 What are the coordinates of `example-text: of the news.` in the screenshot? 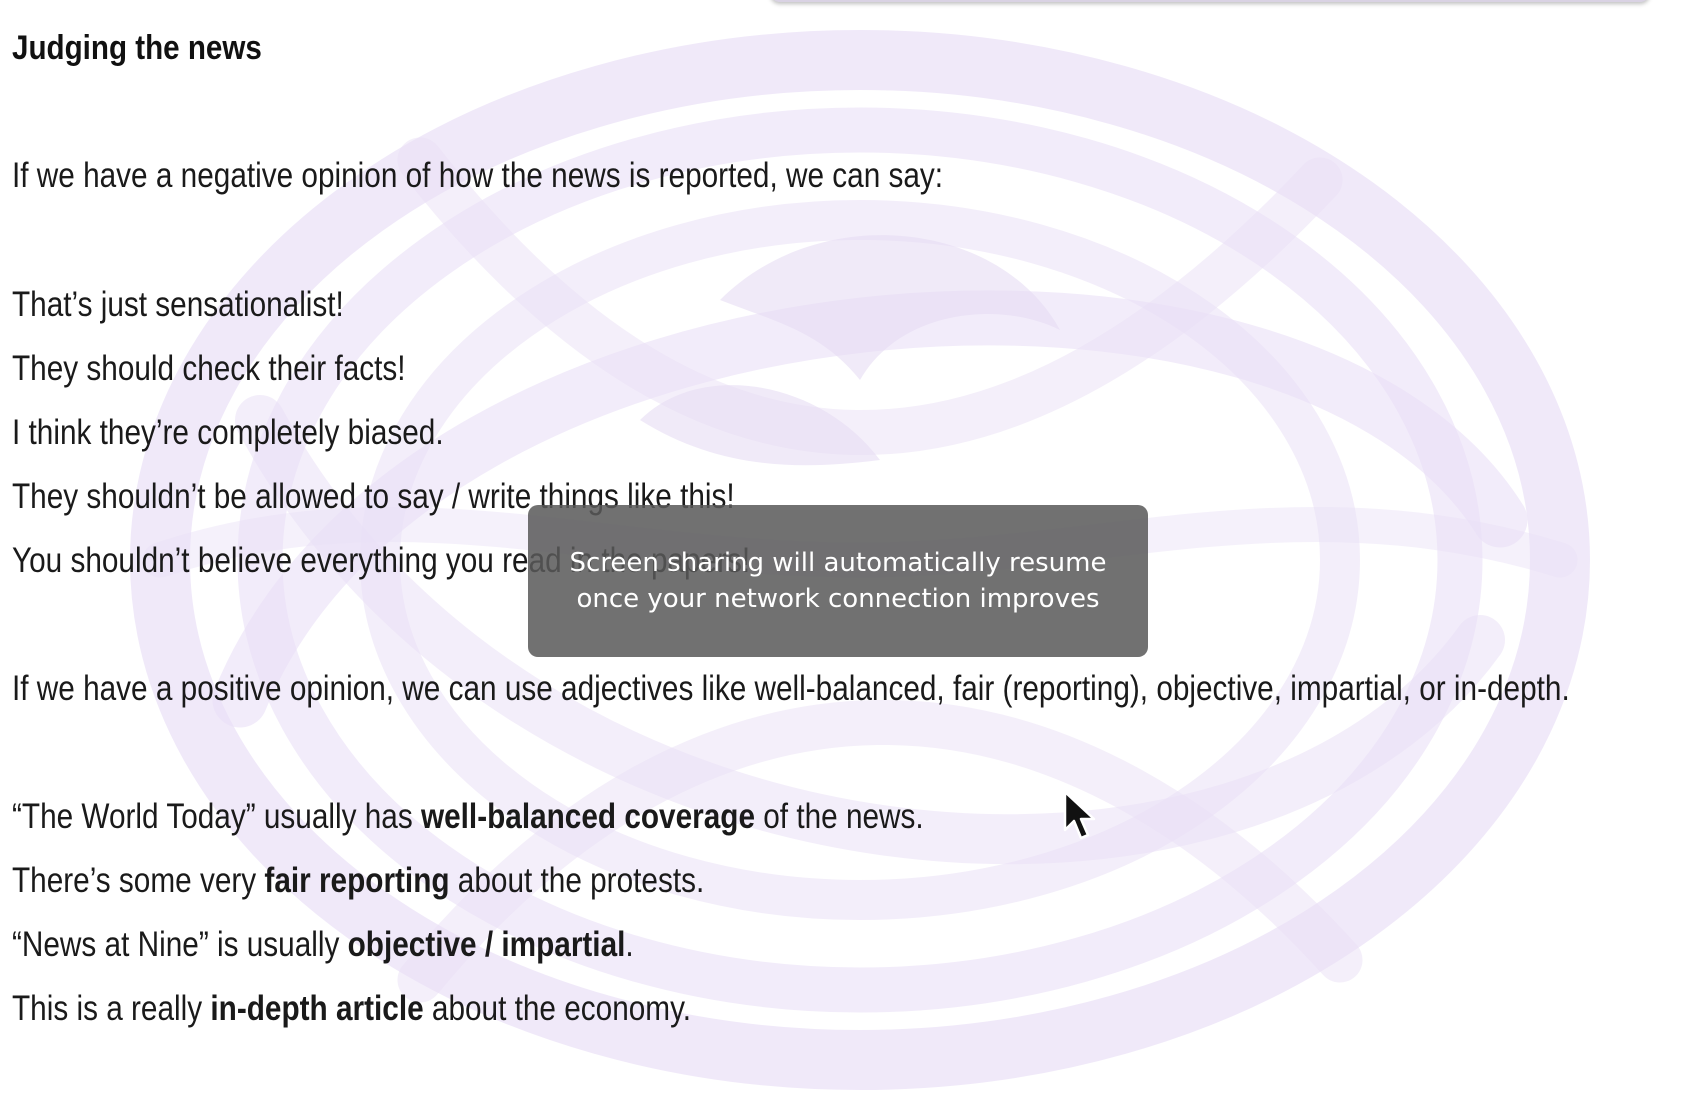 It's located at (839, 816).